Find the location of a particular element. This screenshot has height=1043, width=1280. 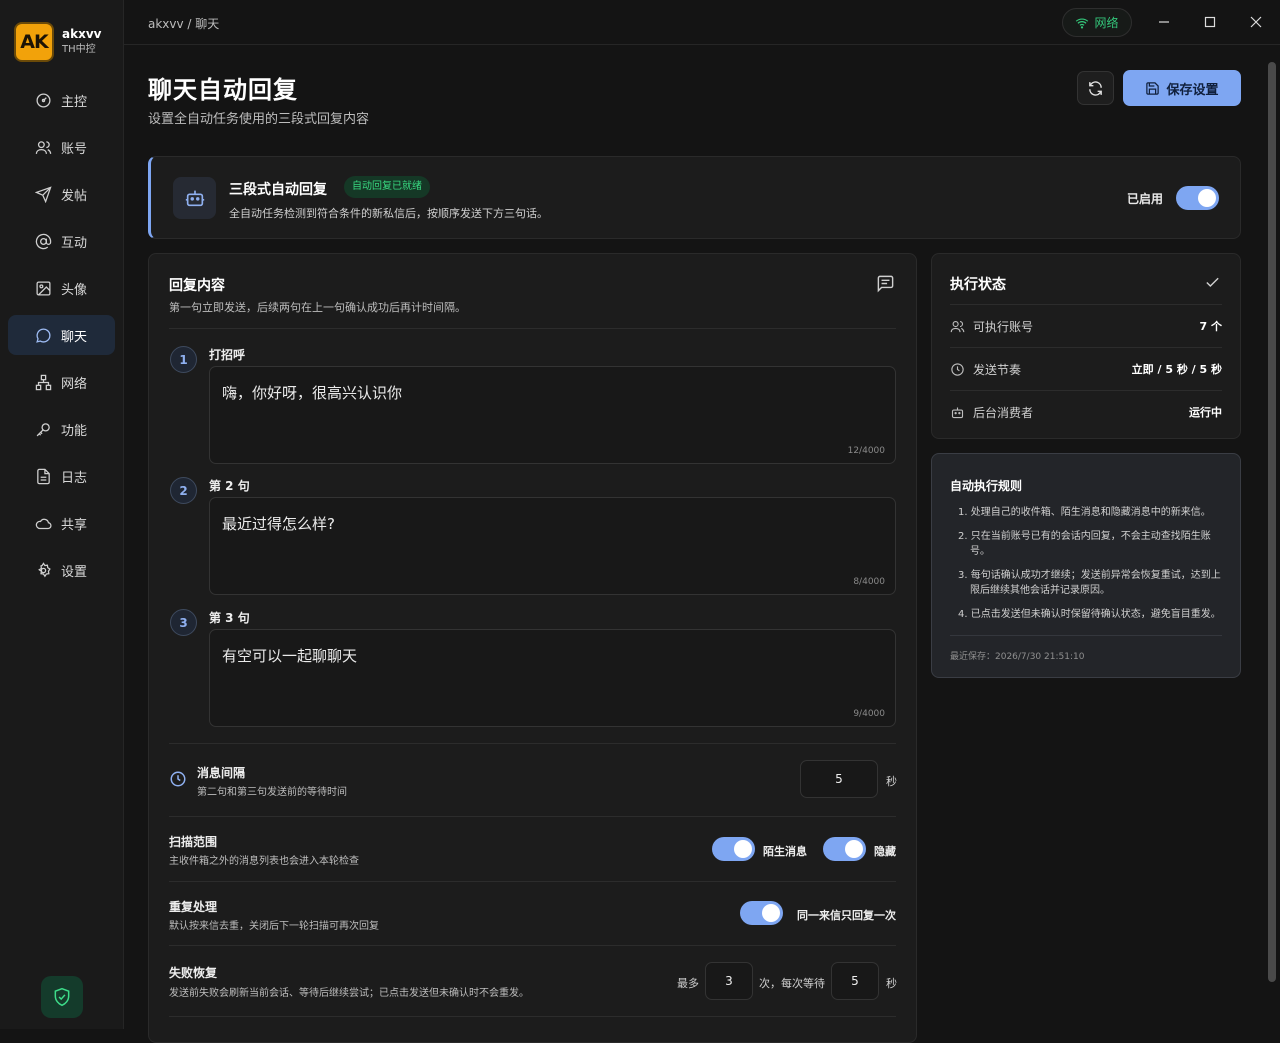

save-settings-button: 保存设置 is located at coordinates (1182, 88).